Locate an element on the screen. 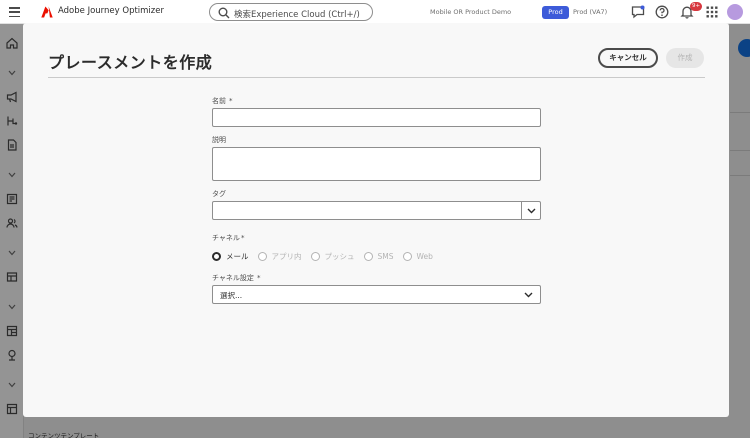 The width and height of the screenshot is (750, 438). name-field is located at coordinates (376, 117).